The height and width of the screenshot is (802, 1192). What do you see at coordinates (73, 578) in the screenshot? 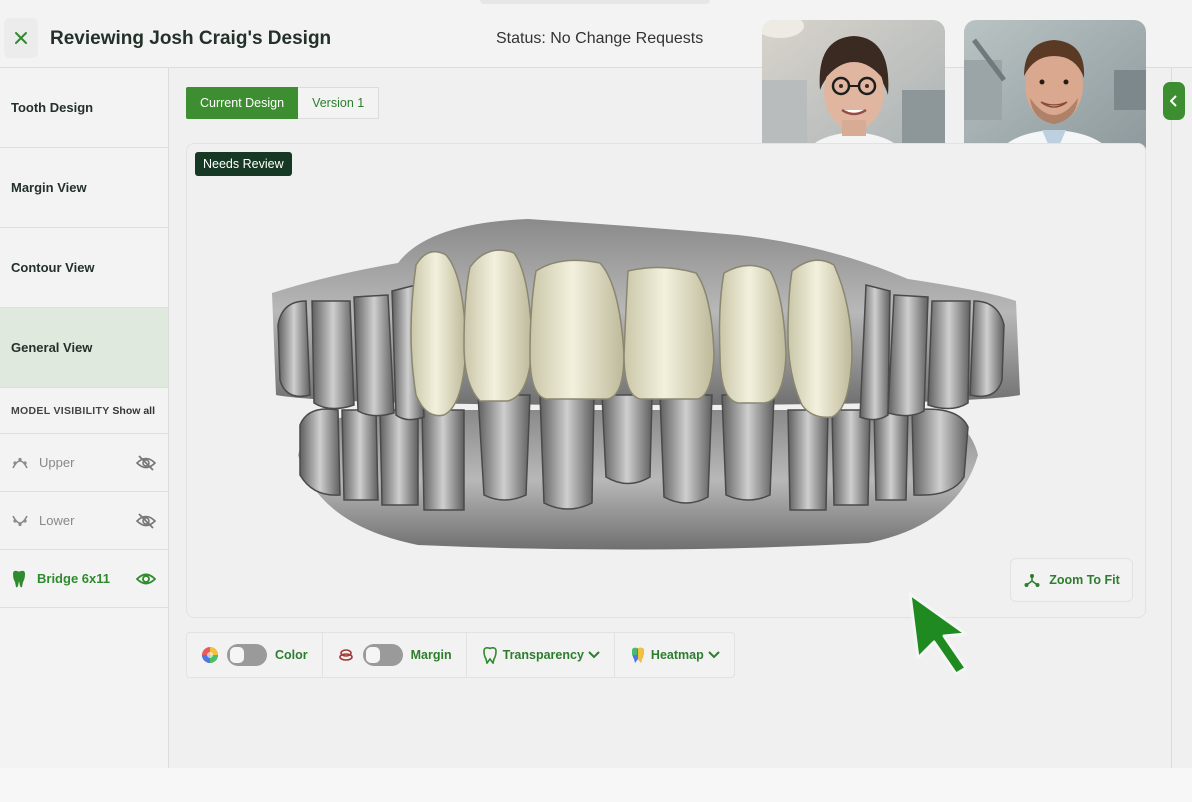
I see `visibility-label: Bridge 6x11` at bounding box center [73, 578].